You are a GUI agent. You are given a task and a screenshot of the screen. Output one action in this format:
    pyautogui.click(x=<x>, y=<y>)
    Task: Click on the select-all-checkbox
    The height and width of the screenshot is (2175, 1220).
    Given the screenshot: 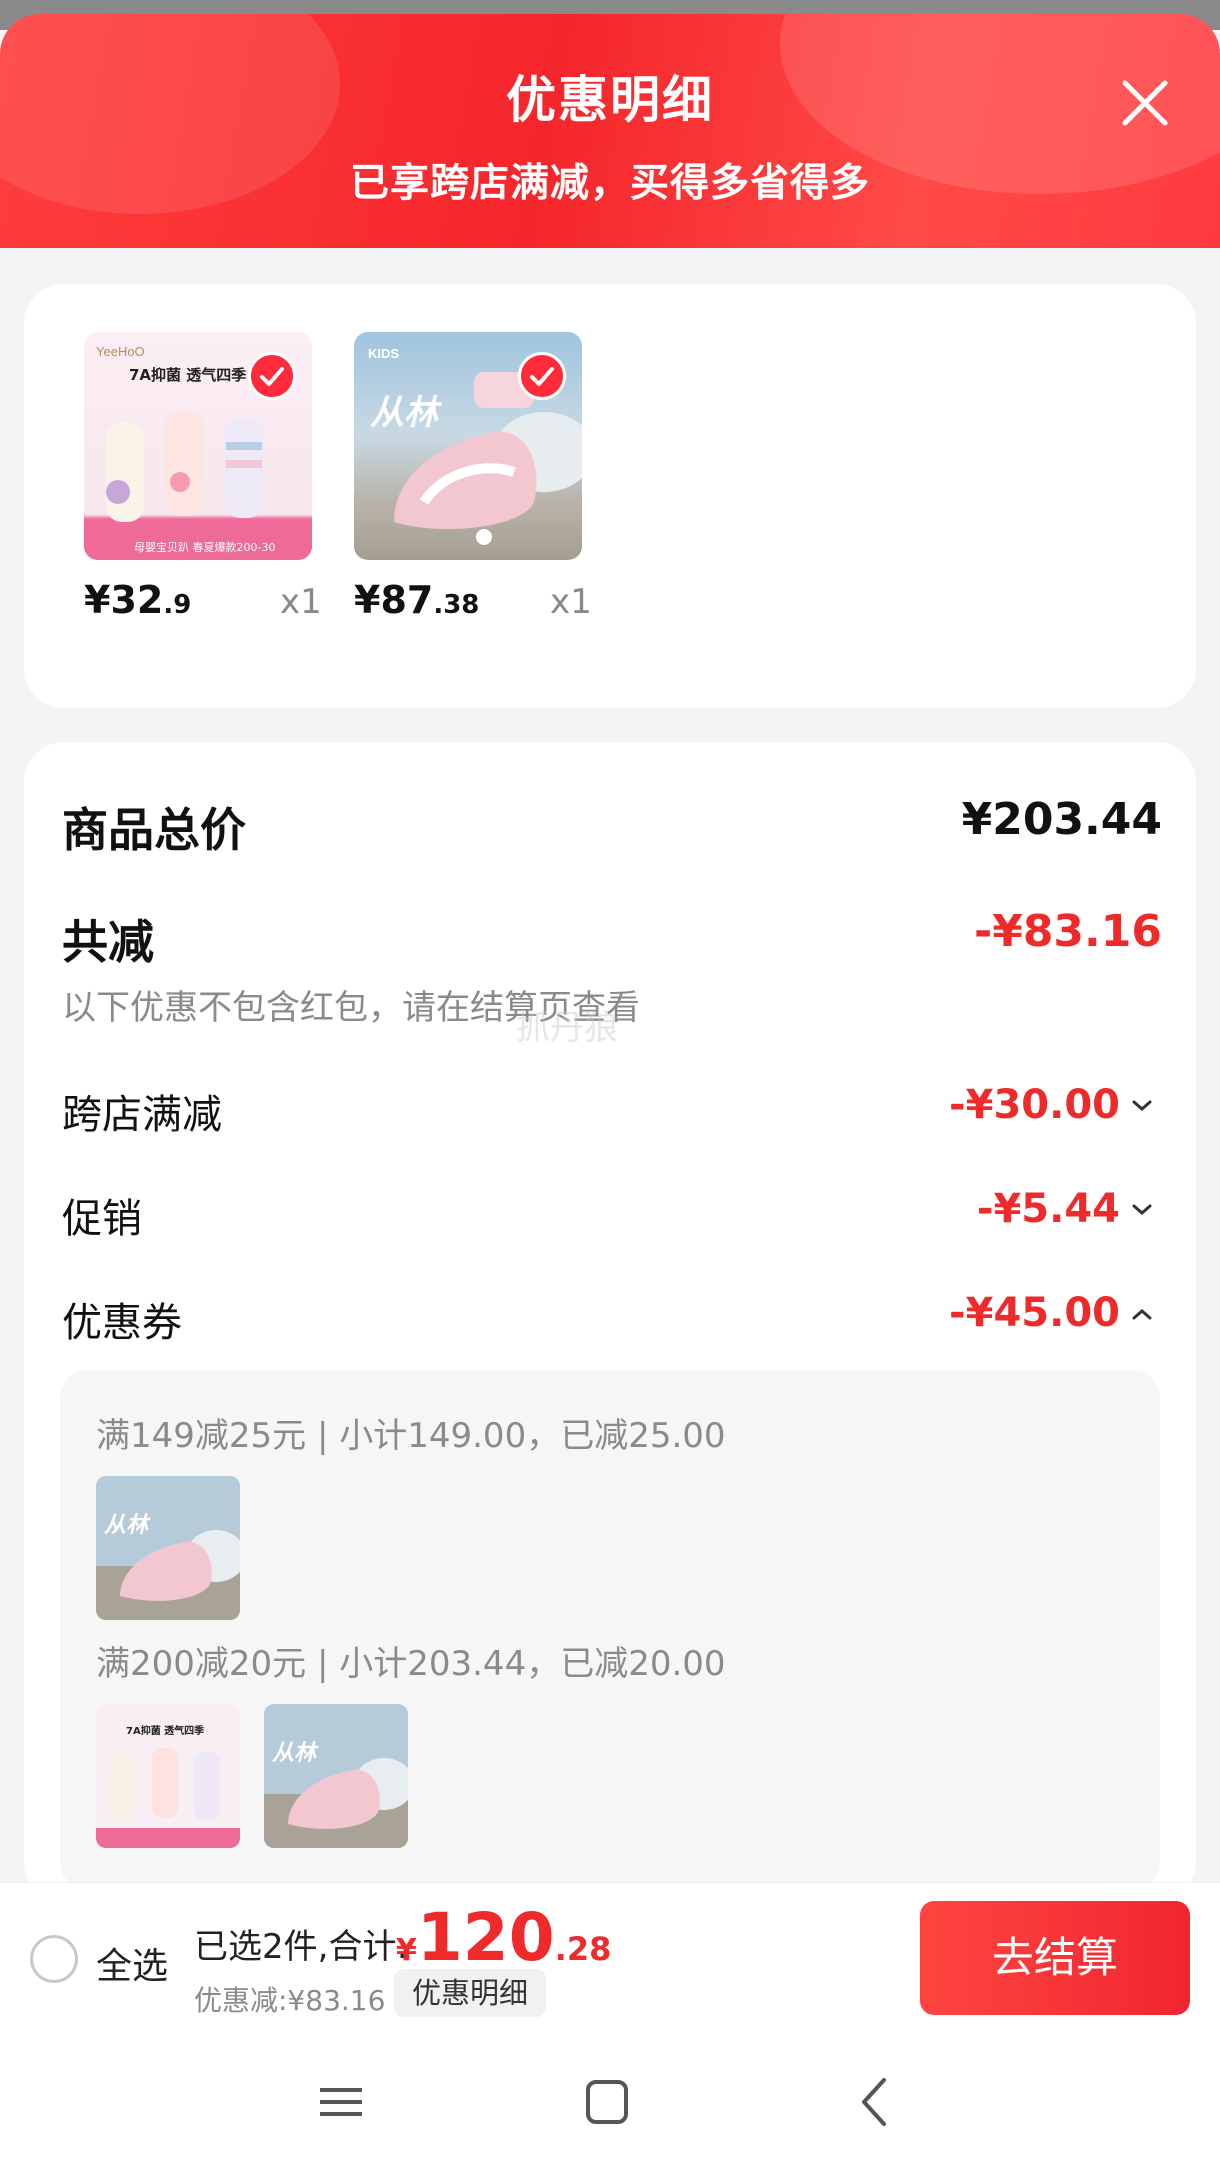 What is the action you would take?
    pyautogui.click(x=54, y=1959)
    